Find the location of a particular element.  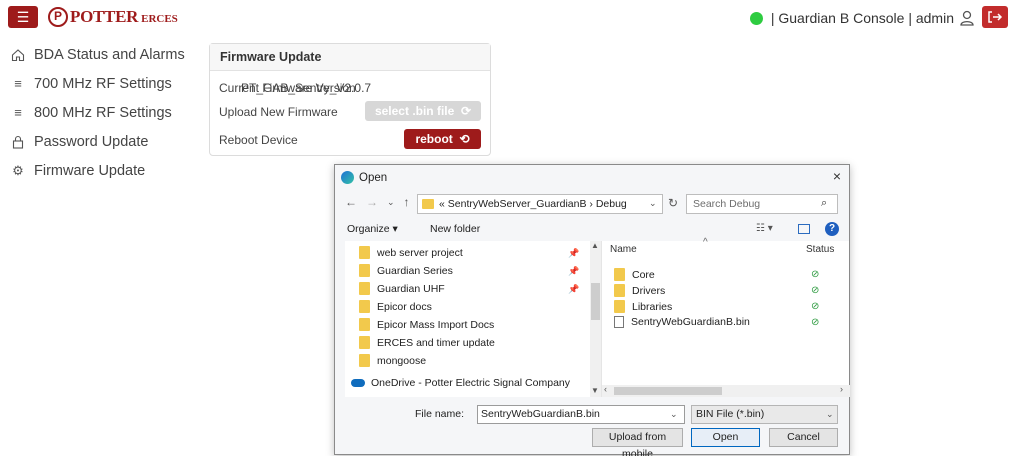

dialog-toolbar: Organize ▾ New folder ☷ ▾ ? is located at coordinates (592, 230).